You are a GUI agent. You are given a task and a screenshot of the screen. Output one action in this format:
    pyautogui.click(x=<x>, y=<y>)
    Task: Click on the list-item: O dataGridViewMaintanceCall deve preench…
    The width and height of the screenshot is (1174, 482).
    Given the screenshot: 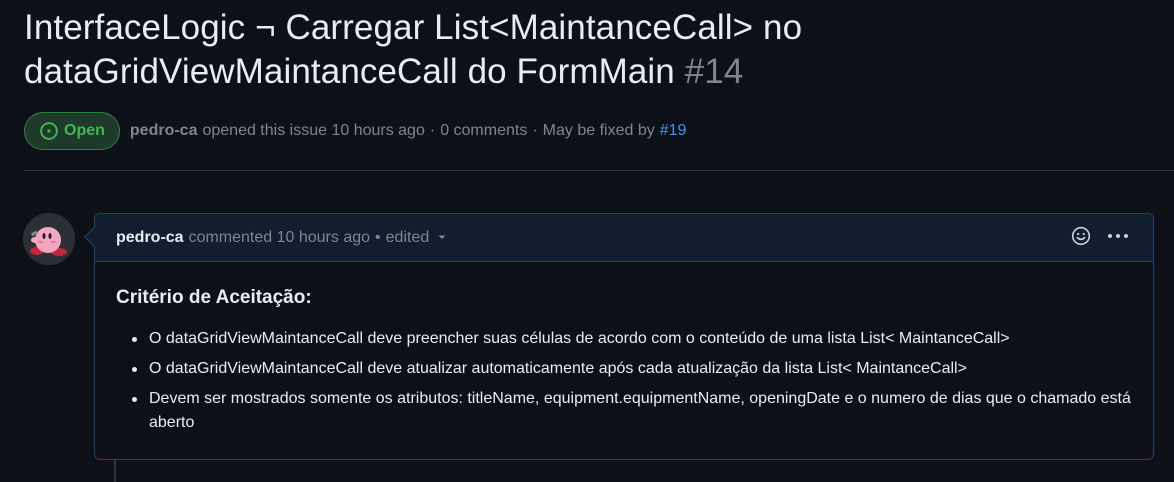 What is the action you would take?
    pyautogui.click(x=631, y=339)
    